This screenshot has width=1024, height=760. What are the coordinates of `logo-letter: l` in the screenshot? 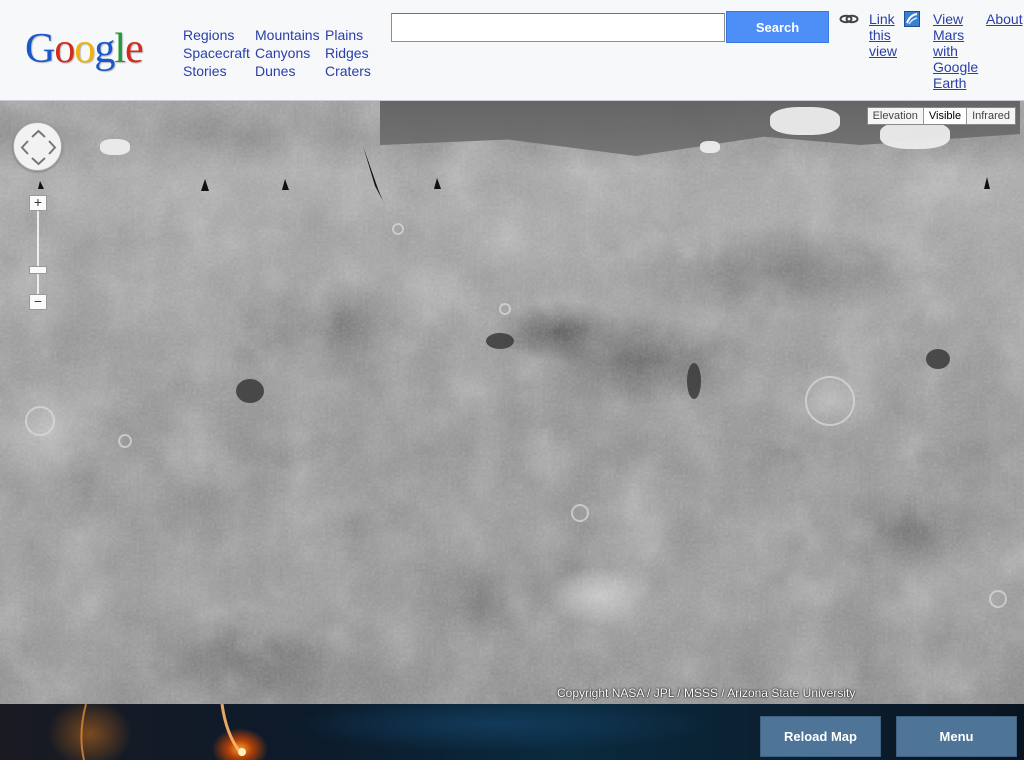 It's located at (120, 49).